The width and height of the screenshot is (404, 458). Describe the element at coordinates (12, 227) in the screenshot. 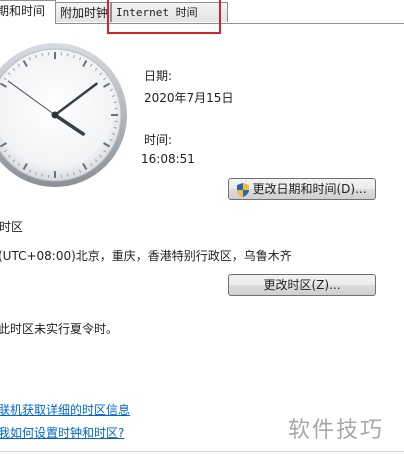

I see `timezone-label: 时区` at that location.